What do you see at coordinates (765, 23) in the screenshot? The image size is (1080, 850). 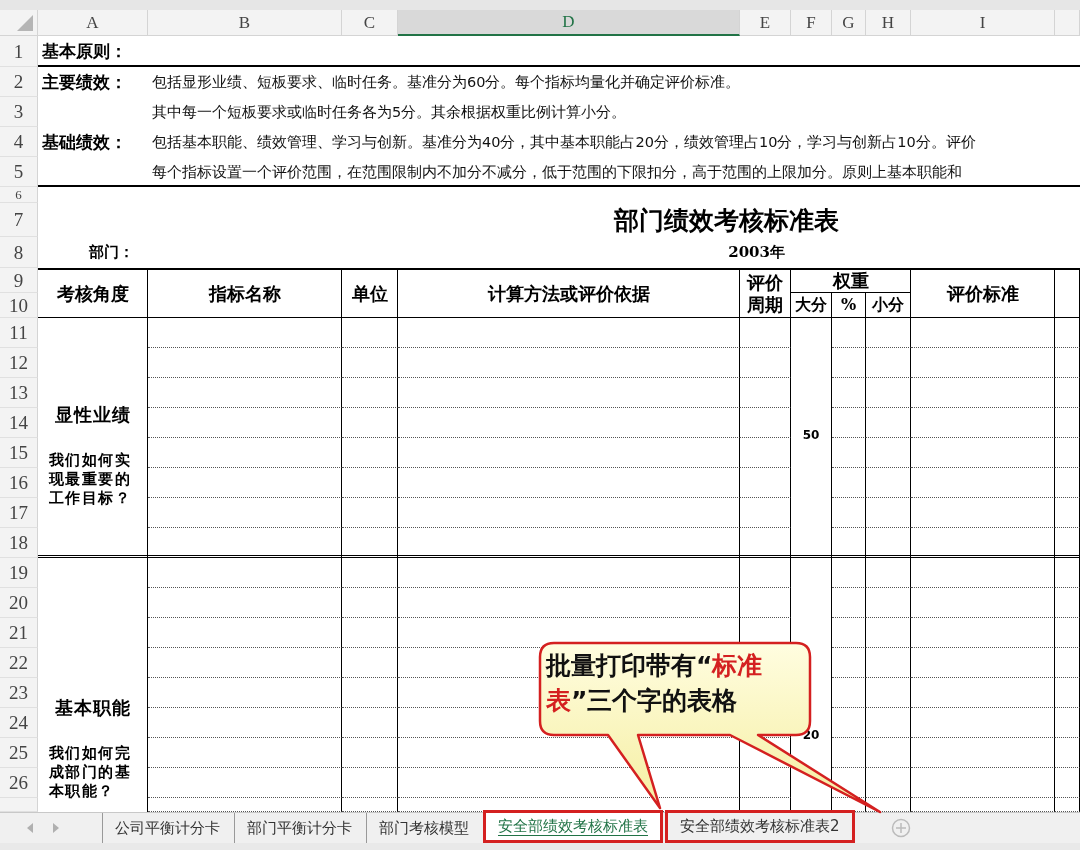 I see `column-header: E` at bounding box center [765, 23].